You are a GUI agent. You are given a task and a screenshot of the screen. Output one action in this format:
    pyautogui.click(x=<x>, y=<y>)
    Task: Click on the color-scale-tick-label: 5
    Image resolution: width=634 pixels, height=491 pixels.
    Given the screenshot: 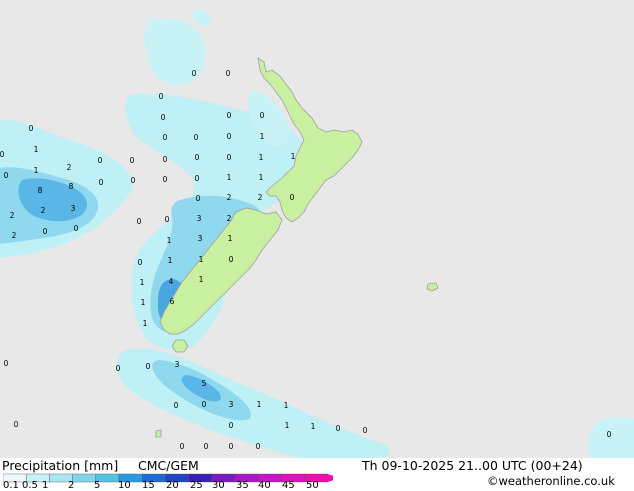 What is the action you would take?
    pyautogui.click(x=97, y=485)
    